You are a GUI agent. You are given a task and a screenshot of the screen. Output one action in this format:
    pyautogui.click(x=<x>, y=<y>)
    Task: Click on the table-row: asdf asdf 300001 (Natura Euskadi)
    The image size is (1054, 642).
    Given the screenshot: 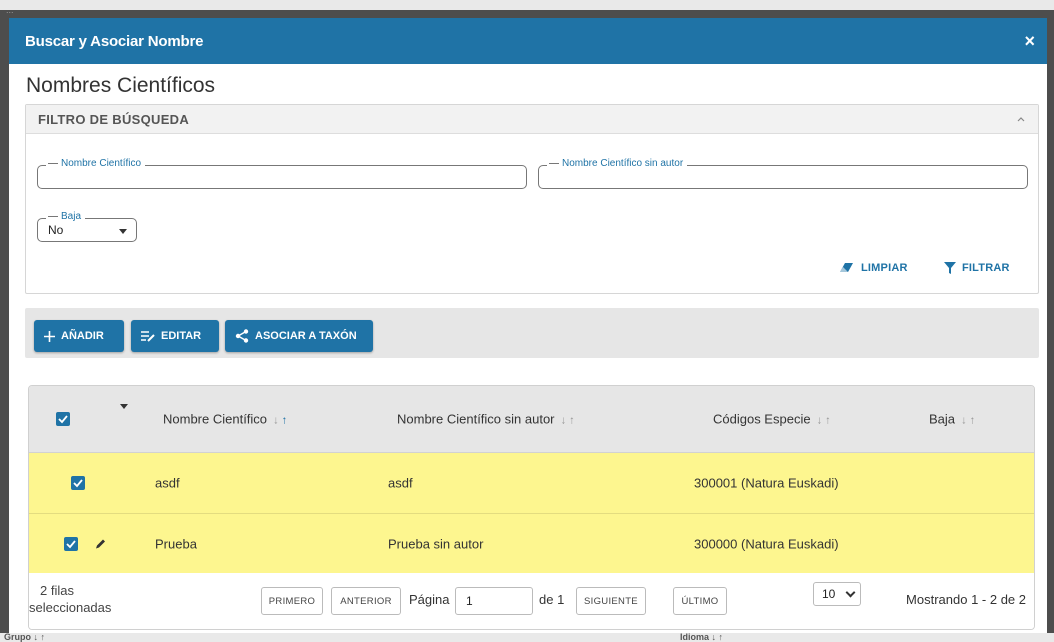 What is the action you would take?
    pyautogui.click(x=531, y=483)
    